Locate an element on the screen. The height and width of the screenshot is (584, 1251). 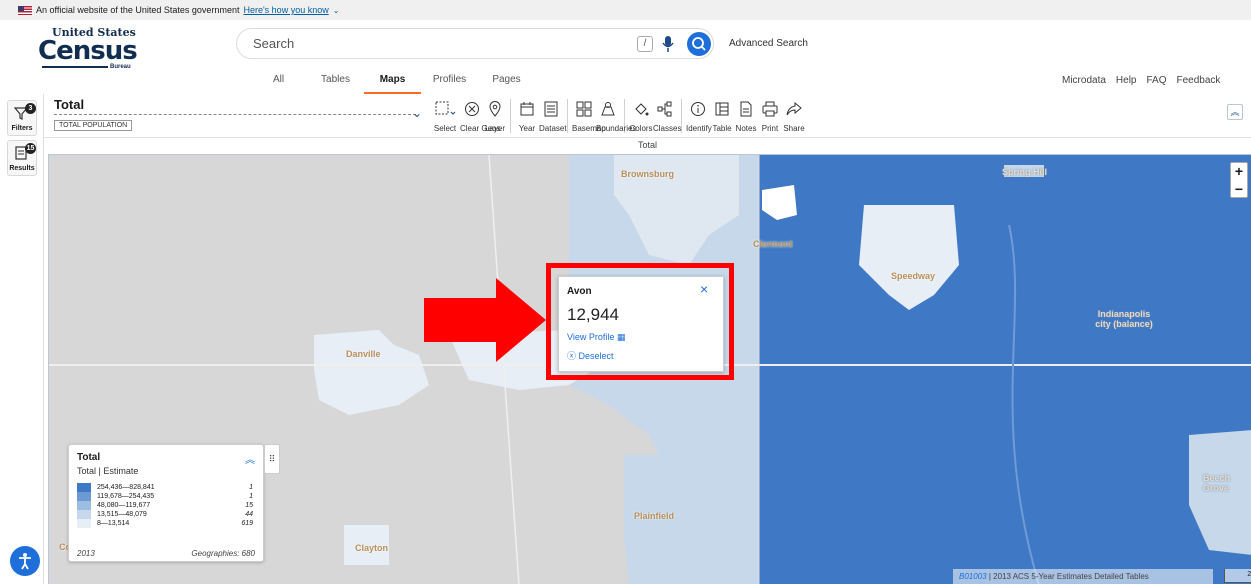
accessibility-icon is located at coordinates (25, 561).